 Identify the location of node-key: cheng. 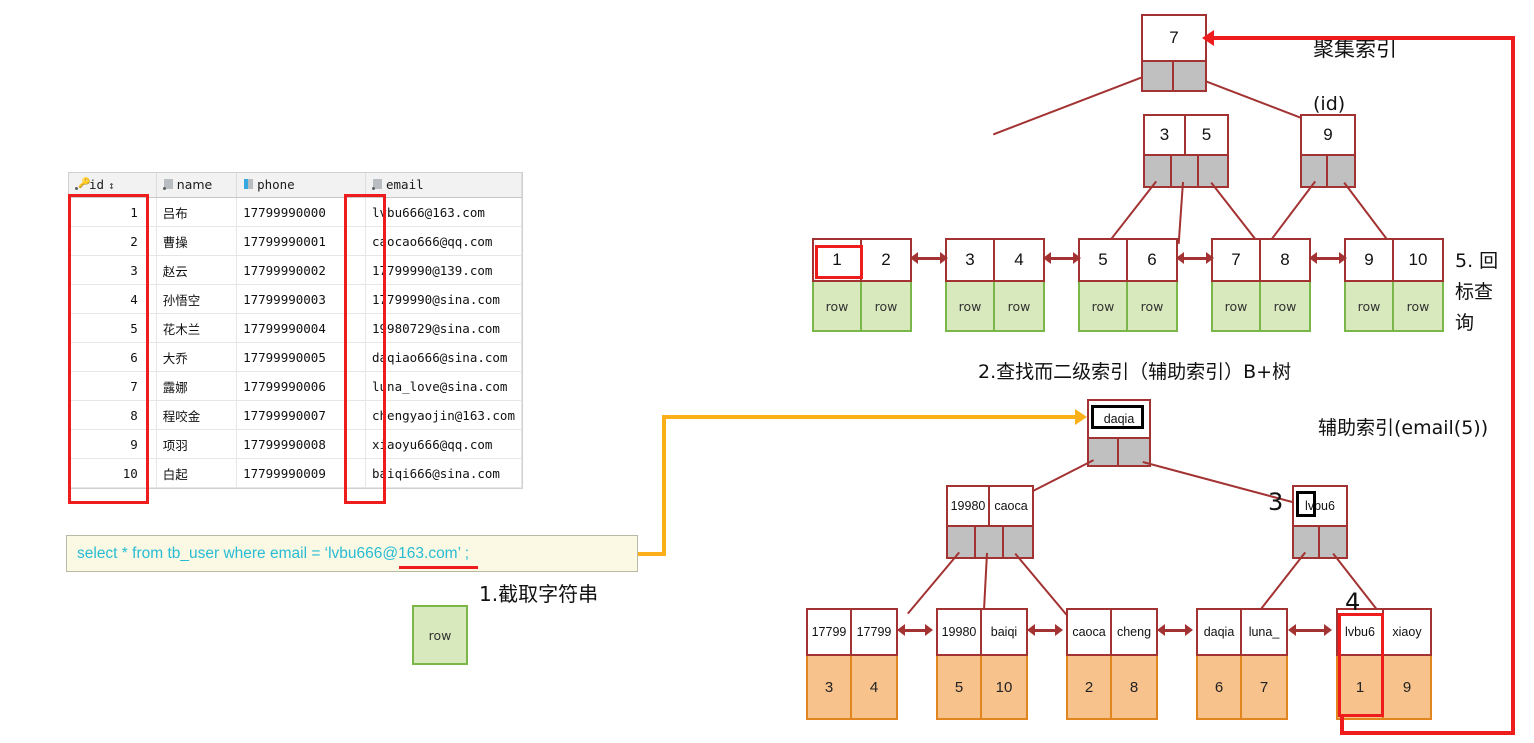
(1134, 632).